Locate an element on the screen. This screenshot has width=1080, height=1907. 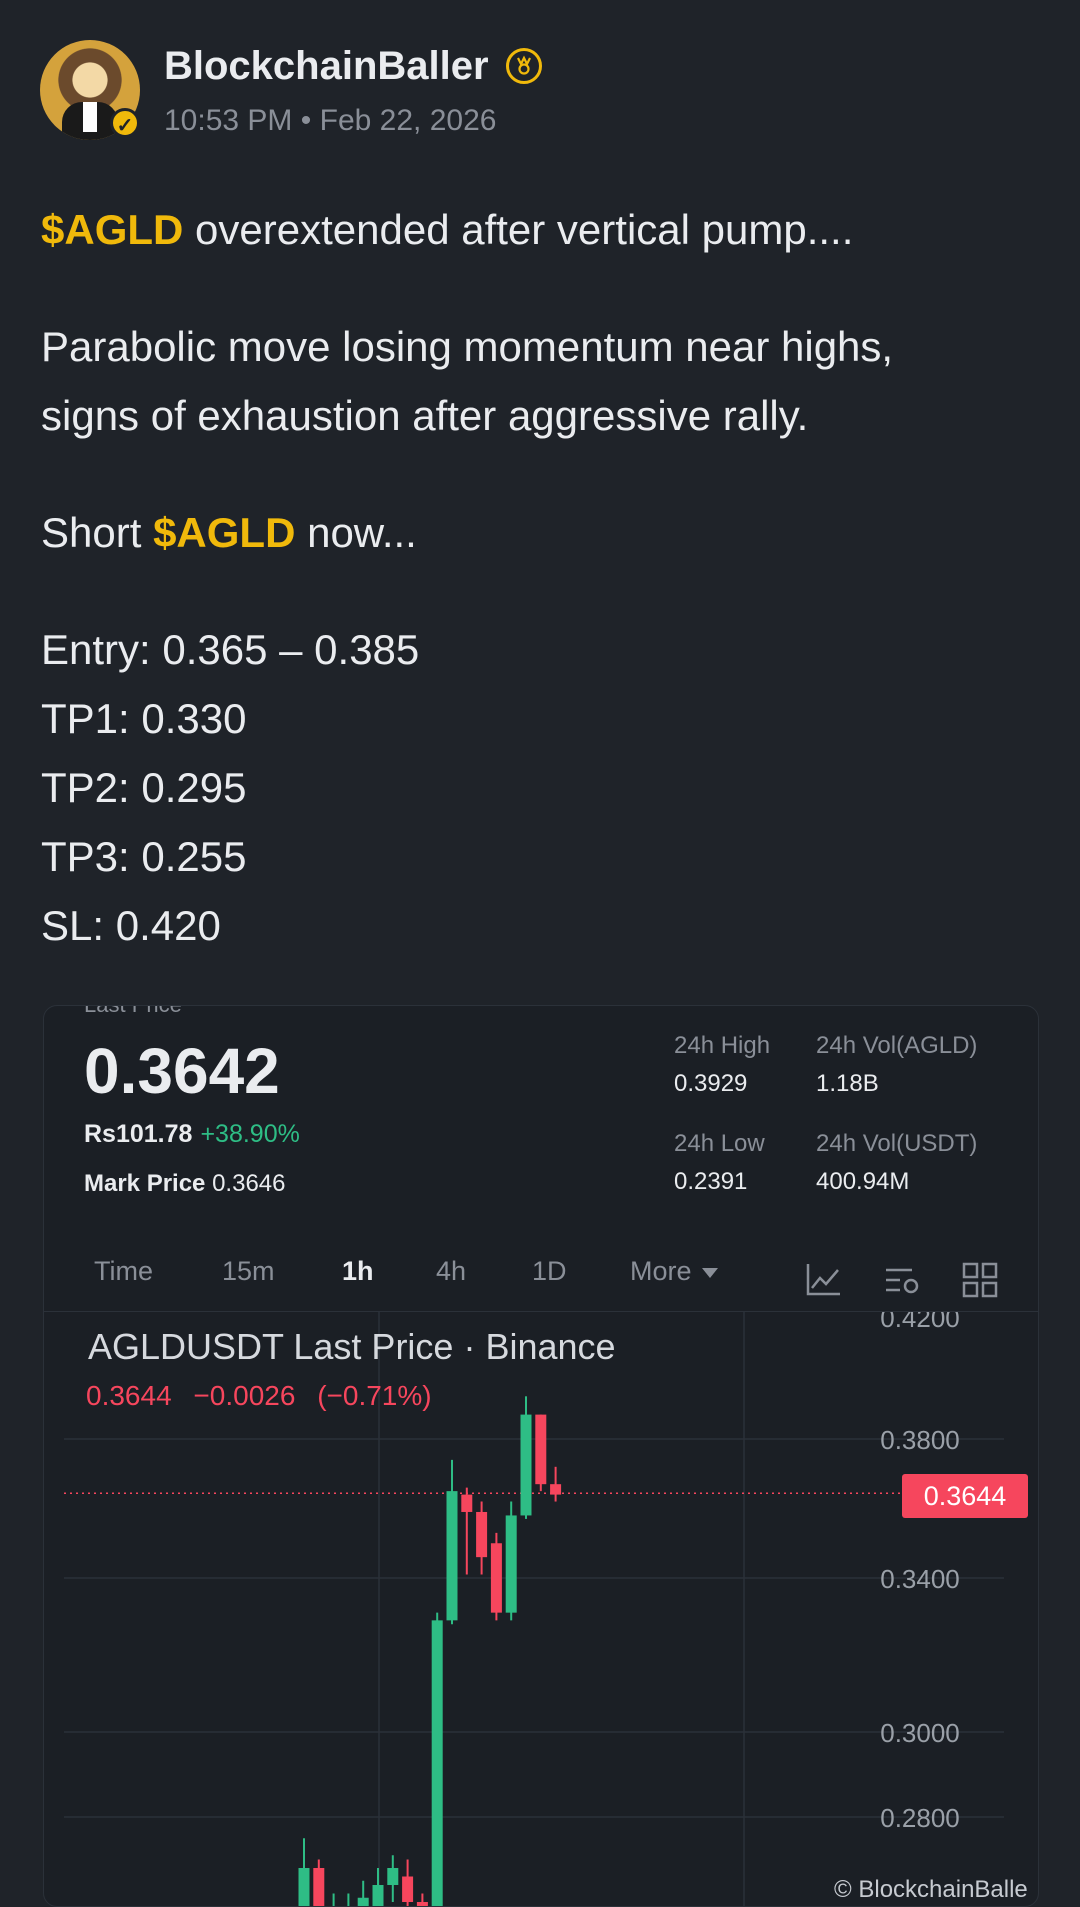
indicator-chart-icon is located at coordinates (824, 1280).